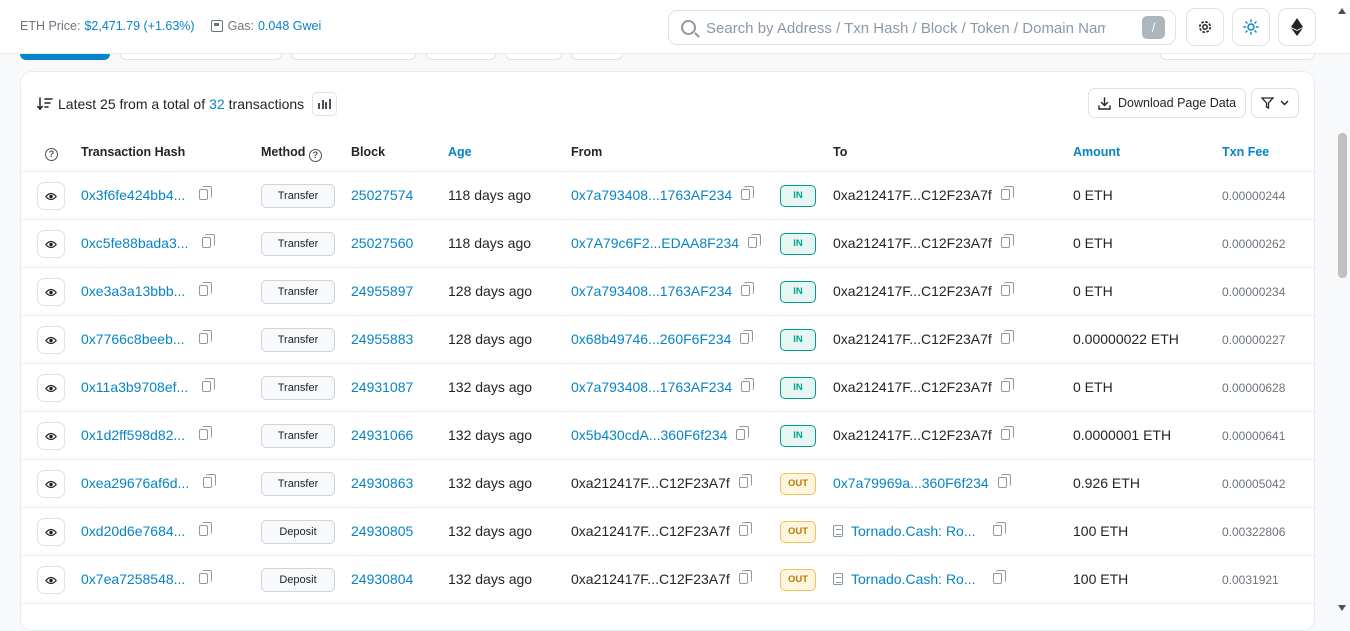  I want to click on from-address: 0x5b430cdA...360F6f234, so click(649, 435).